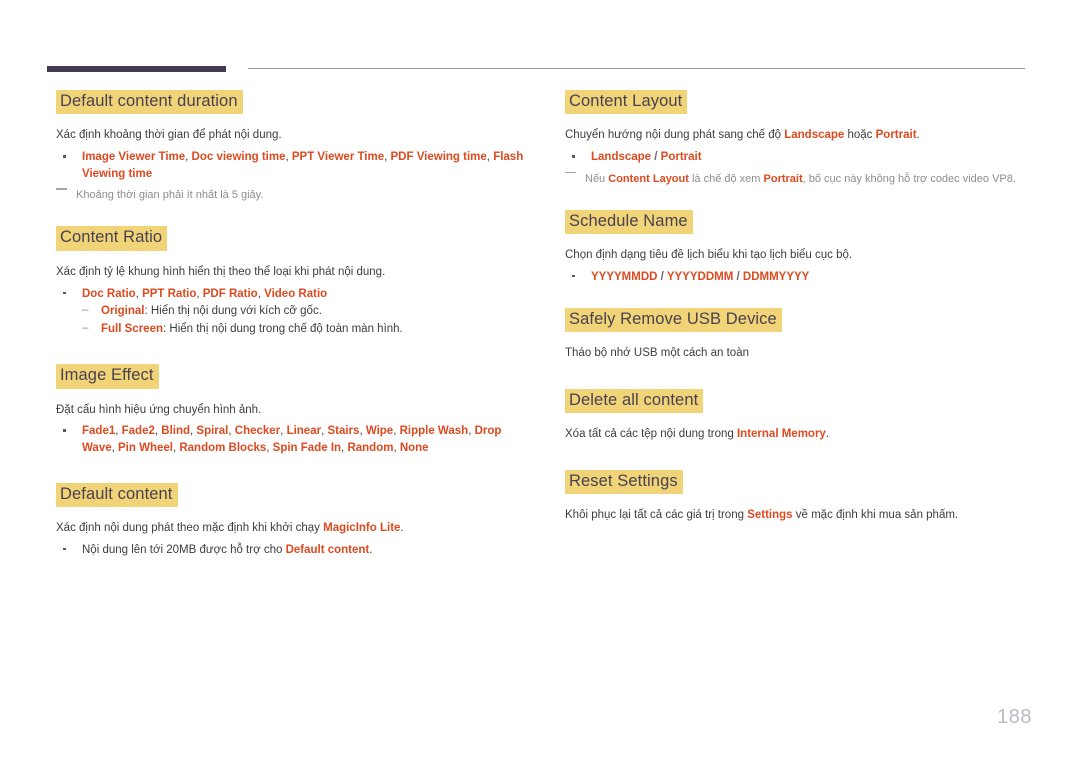 The height and width of the screenshot is (763, 1080). I want to click on option-keyword: PPT Viewer Time, so click(338, 157).